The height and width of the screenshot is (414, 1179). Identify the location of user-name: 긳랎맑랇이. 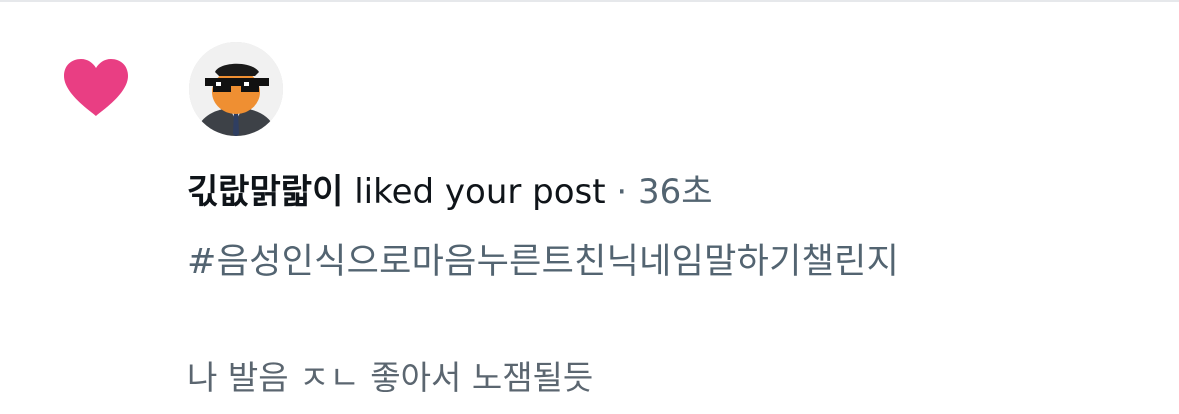
(265, 192).